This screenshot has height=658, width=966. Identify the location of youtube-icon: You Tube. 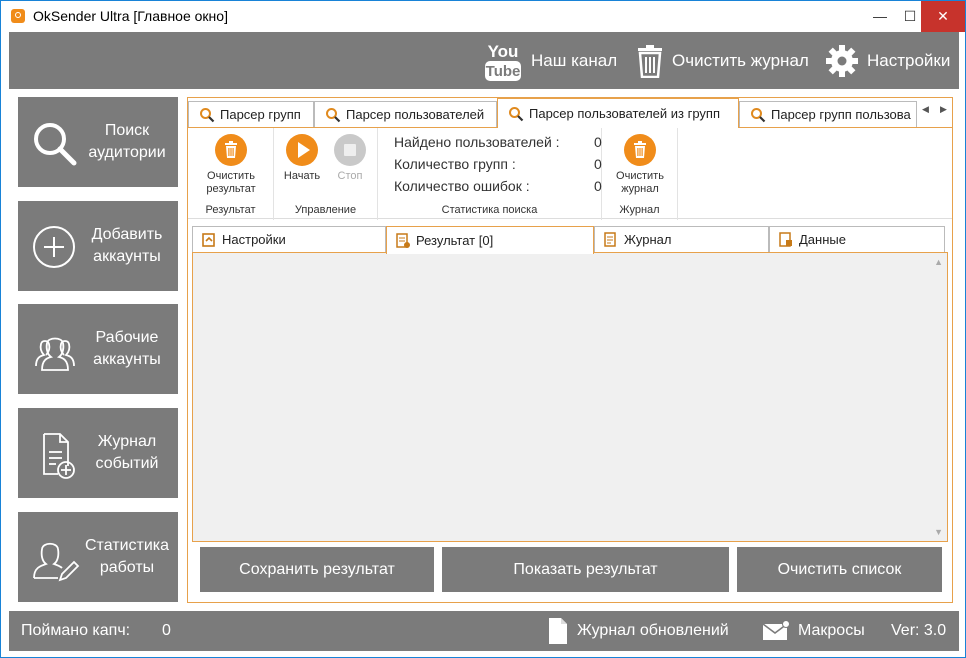
(503, 61).